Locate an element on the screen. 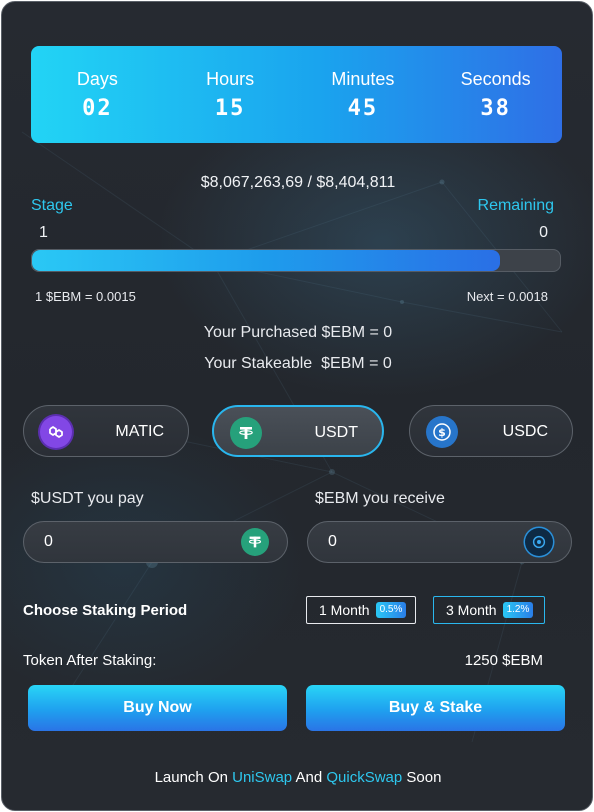 This screenshot has width=594, height=812. countdown-timer: Days 02 Hours 15 Minutes 45 Seconds 38 is located at coordinates (296, 94).